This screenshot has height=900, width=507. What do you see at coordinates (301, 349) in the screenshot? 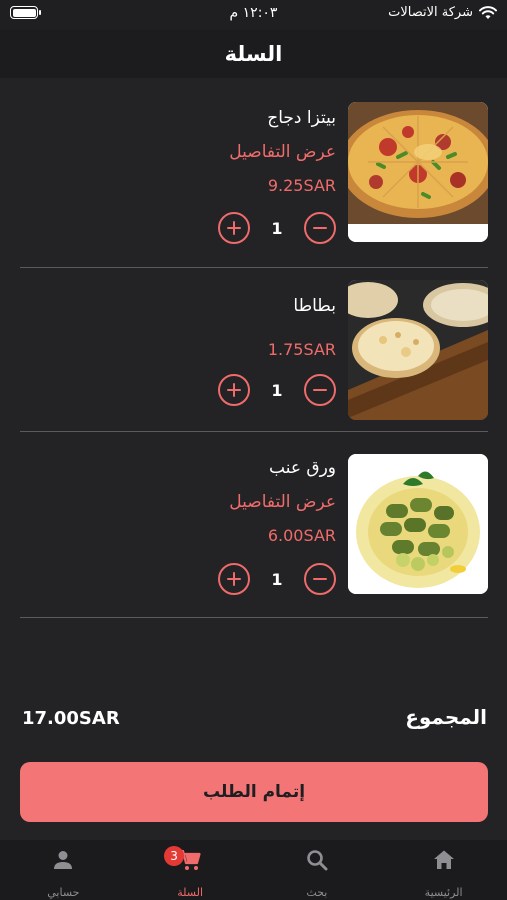
I see `item-price: 1.75SAR` at bounding box center [301, 349].